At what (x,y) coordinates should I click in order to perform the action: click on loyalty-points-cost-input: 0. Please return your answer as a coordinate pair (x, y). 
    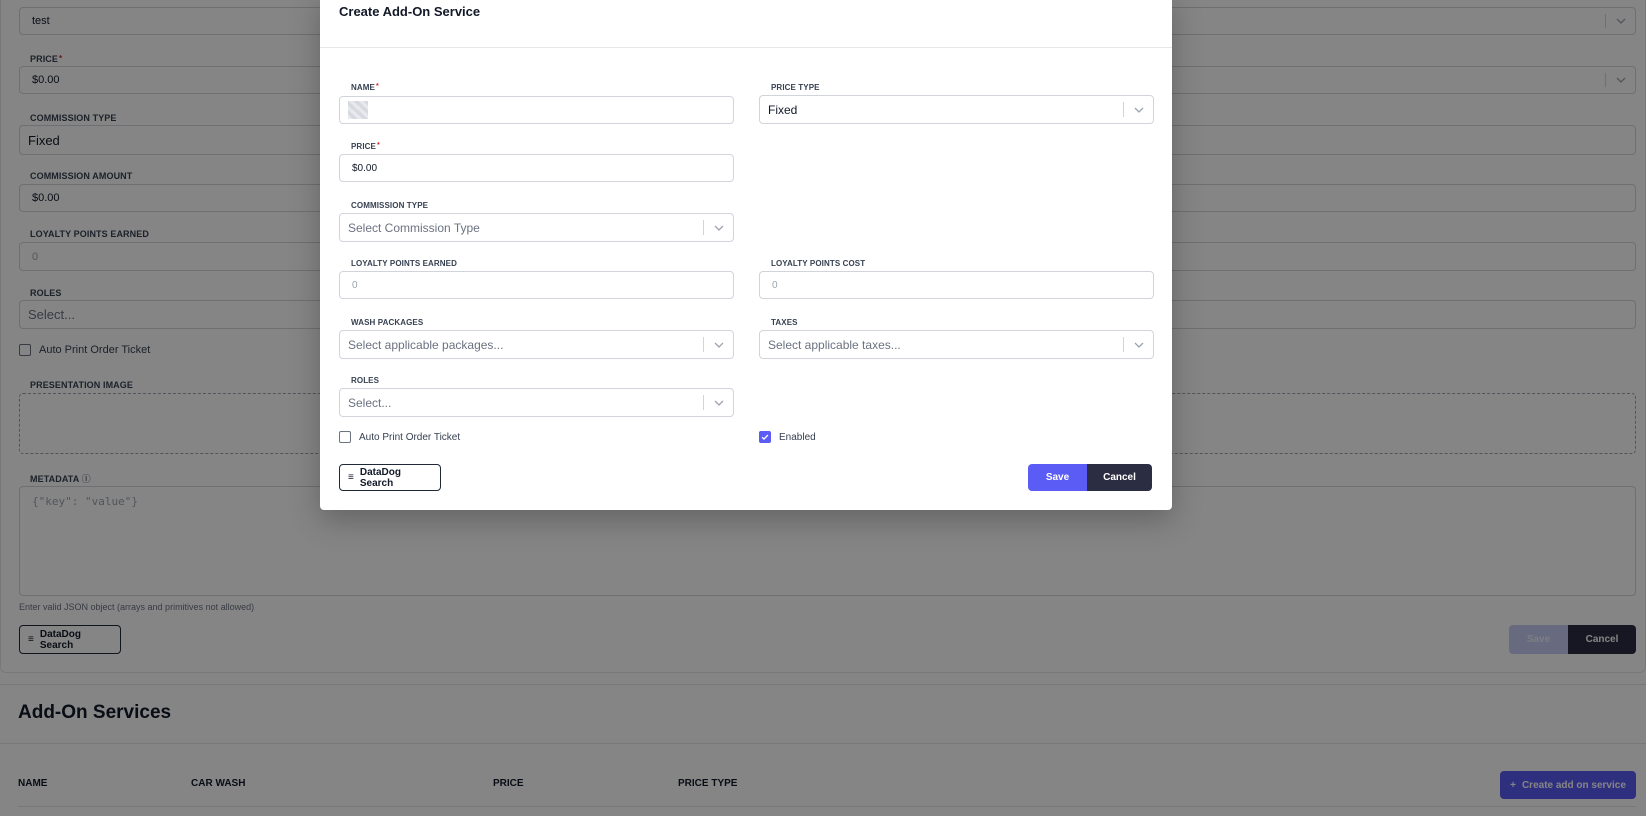
    Looking at the image, I should click on (956, 285).